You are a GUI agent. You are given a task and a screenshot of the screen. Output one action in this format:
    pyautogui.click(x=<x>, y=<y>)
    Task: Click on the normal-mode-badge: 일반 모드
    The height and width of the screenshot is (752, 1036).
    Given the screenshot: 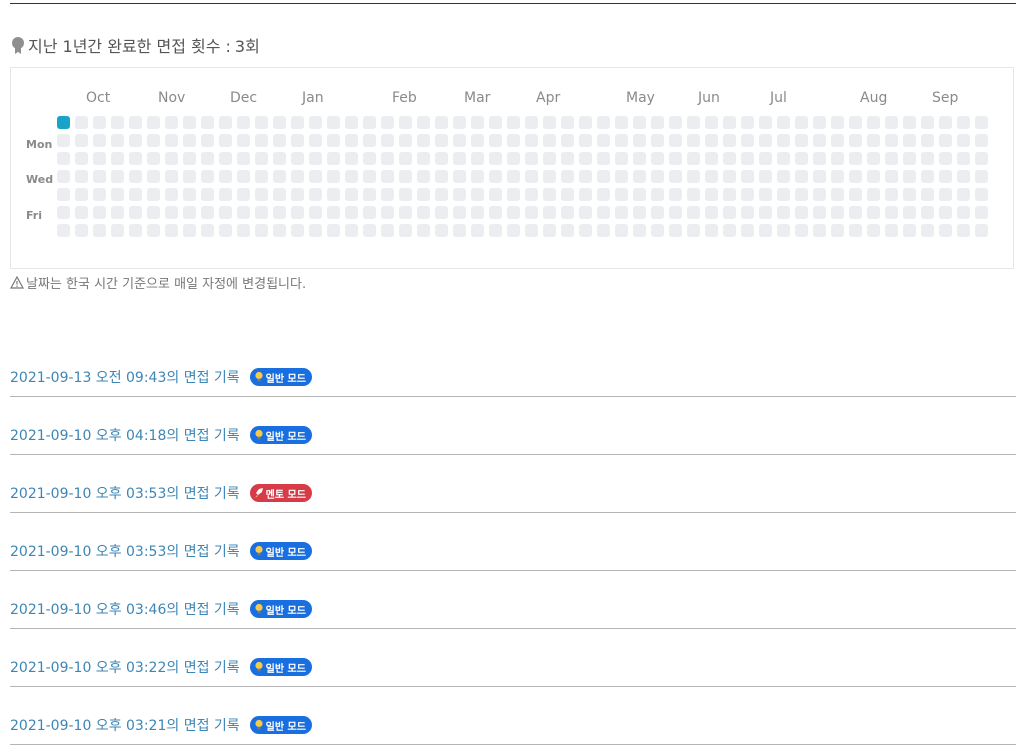 What is the action you would take?
    pyautogui.click(x=280, y=609)
    